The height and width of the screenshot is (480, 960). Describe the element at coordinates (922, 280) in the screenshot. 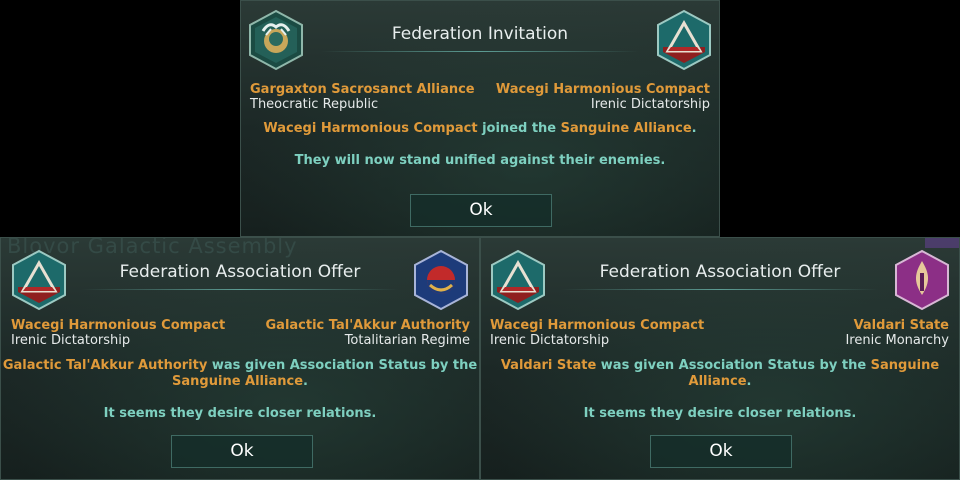

I see `valdari-flag-icon` at that location.